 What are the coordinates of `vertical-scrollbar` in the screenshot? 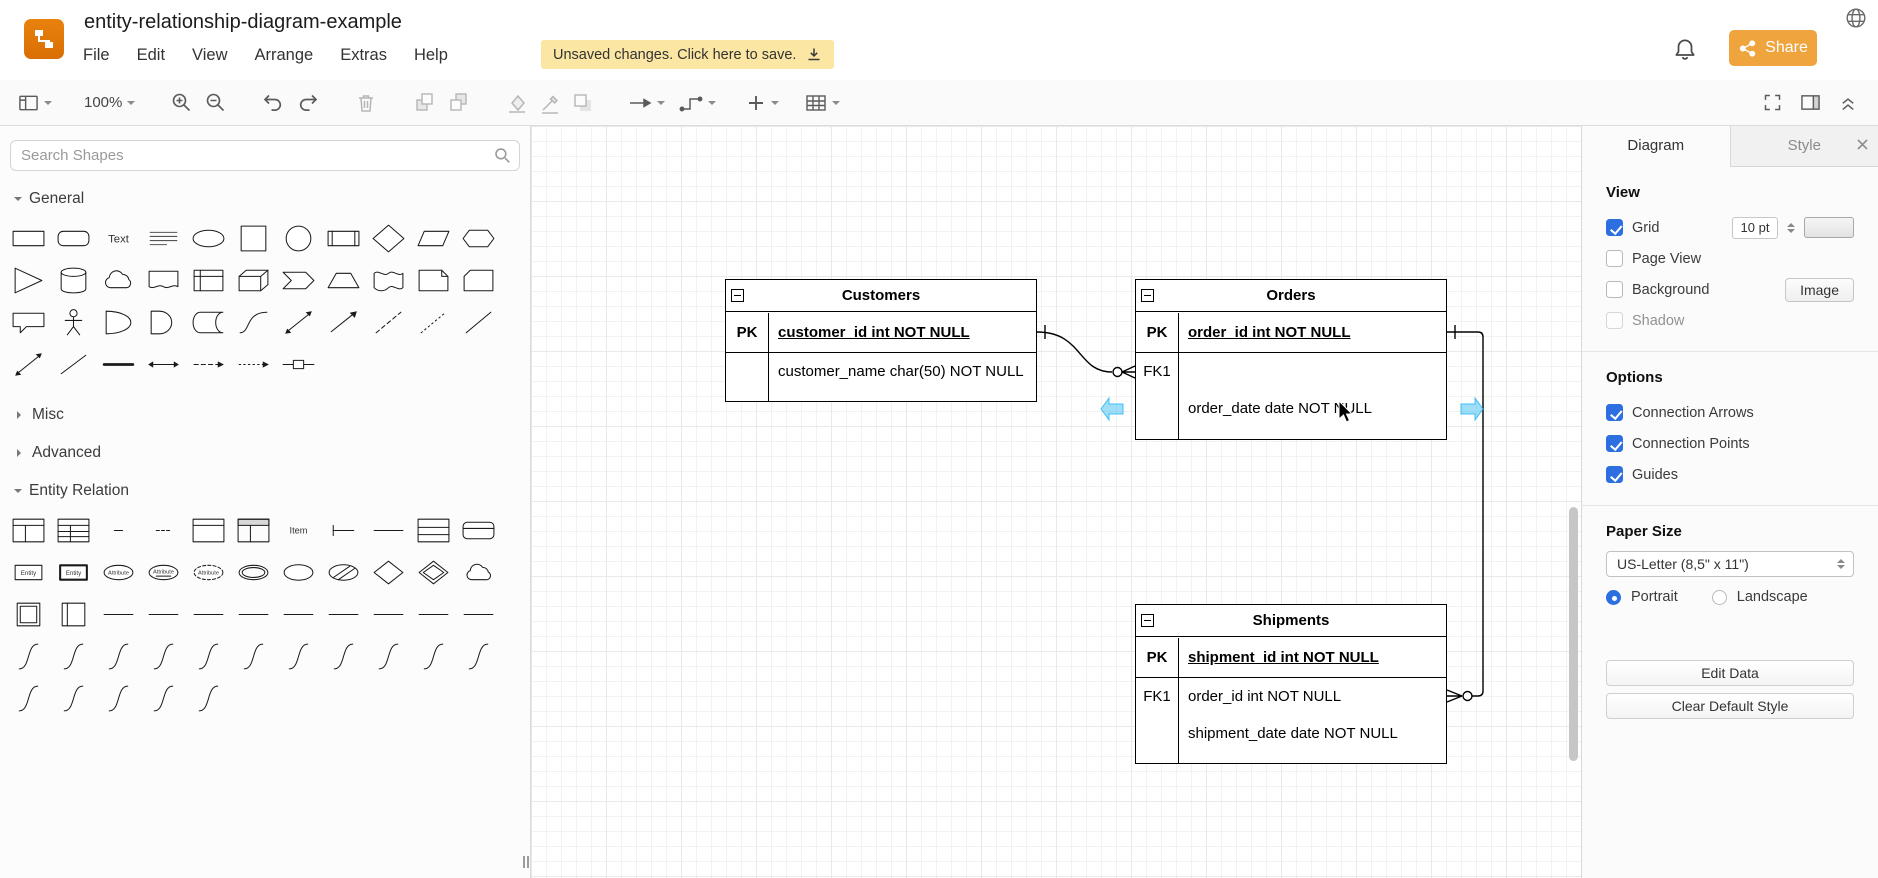 It's located at (1573, 634).